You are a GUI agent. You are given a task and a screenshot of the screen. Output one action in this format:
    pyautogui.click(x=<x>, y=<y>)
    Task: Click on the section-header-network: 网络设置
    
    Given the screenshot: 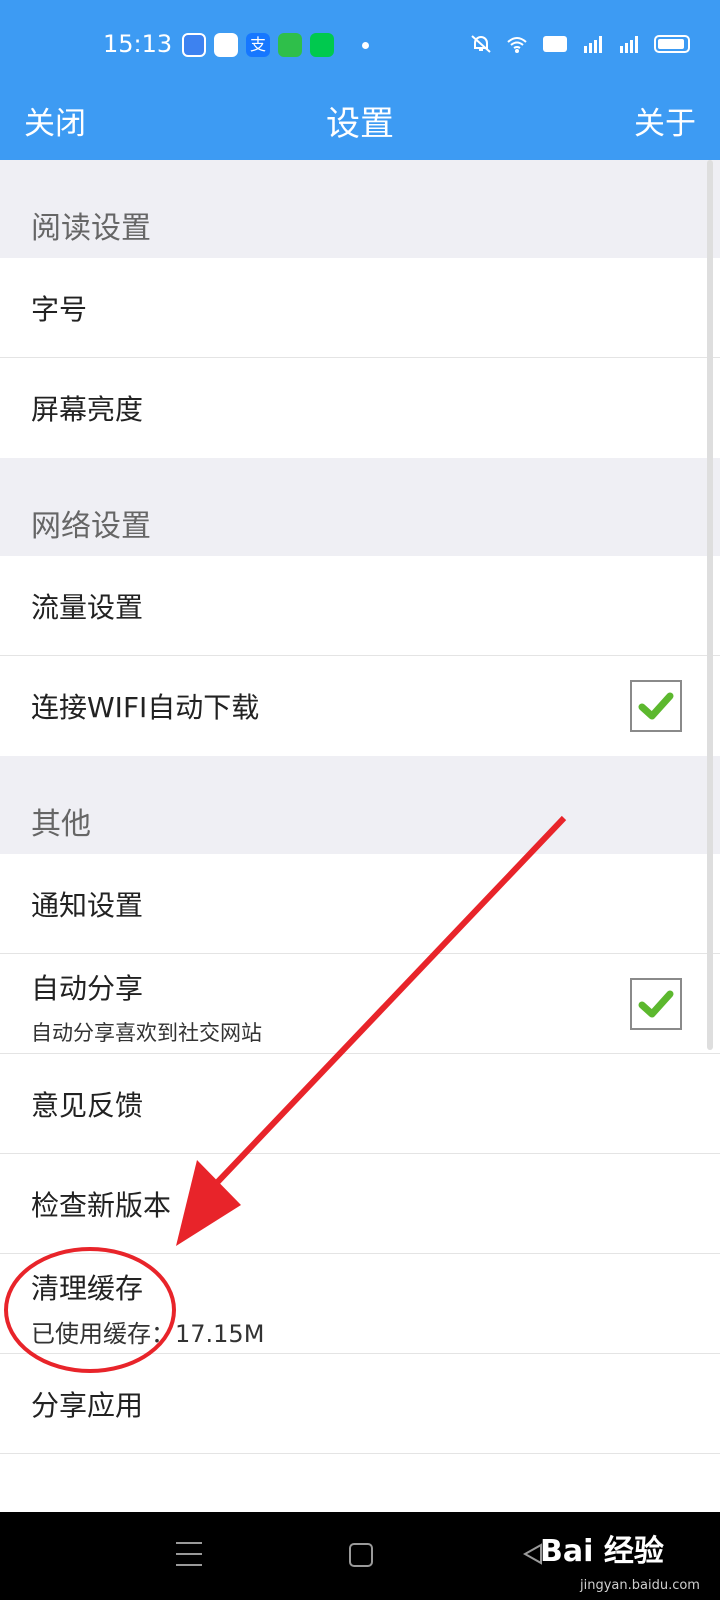 What is the action you would take?
    pyautogui.click(x=360, y=507)
    